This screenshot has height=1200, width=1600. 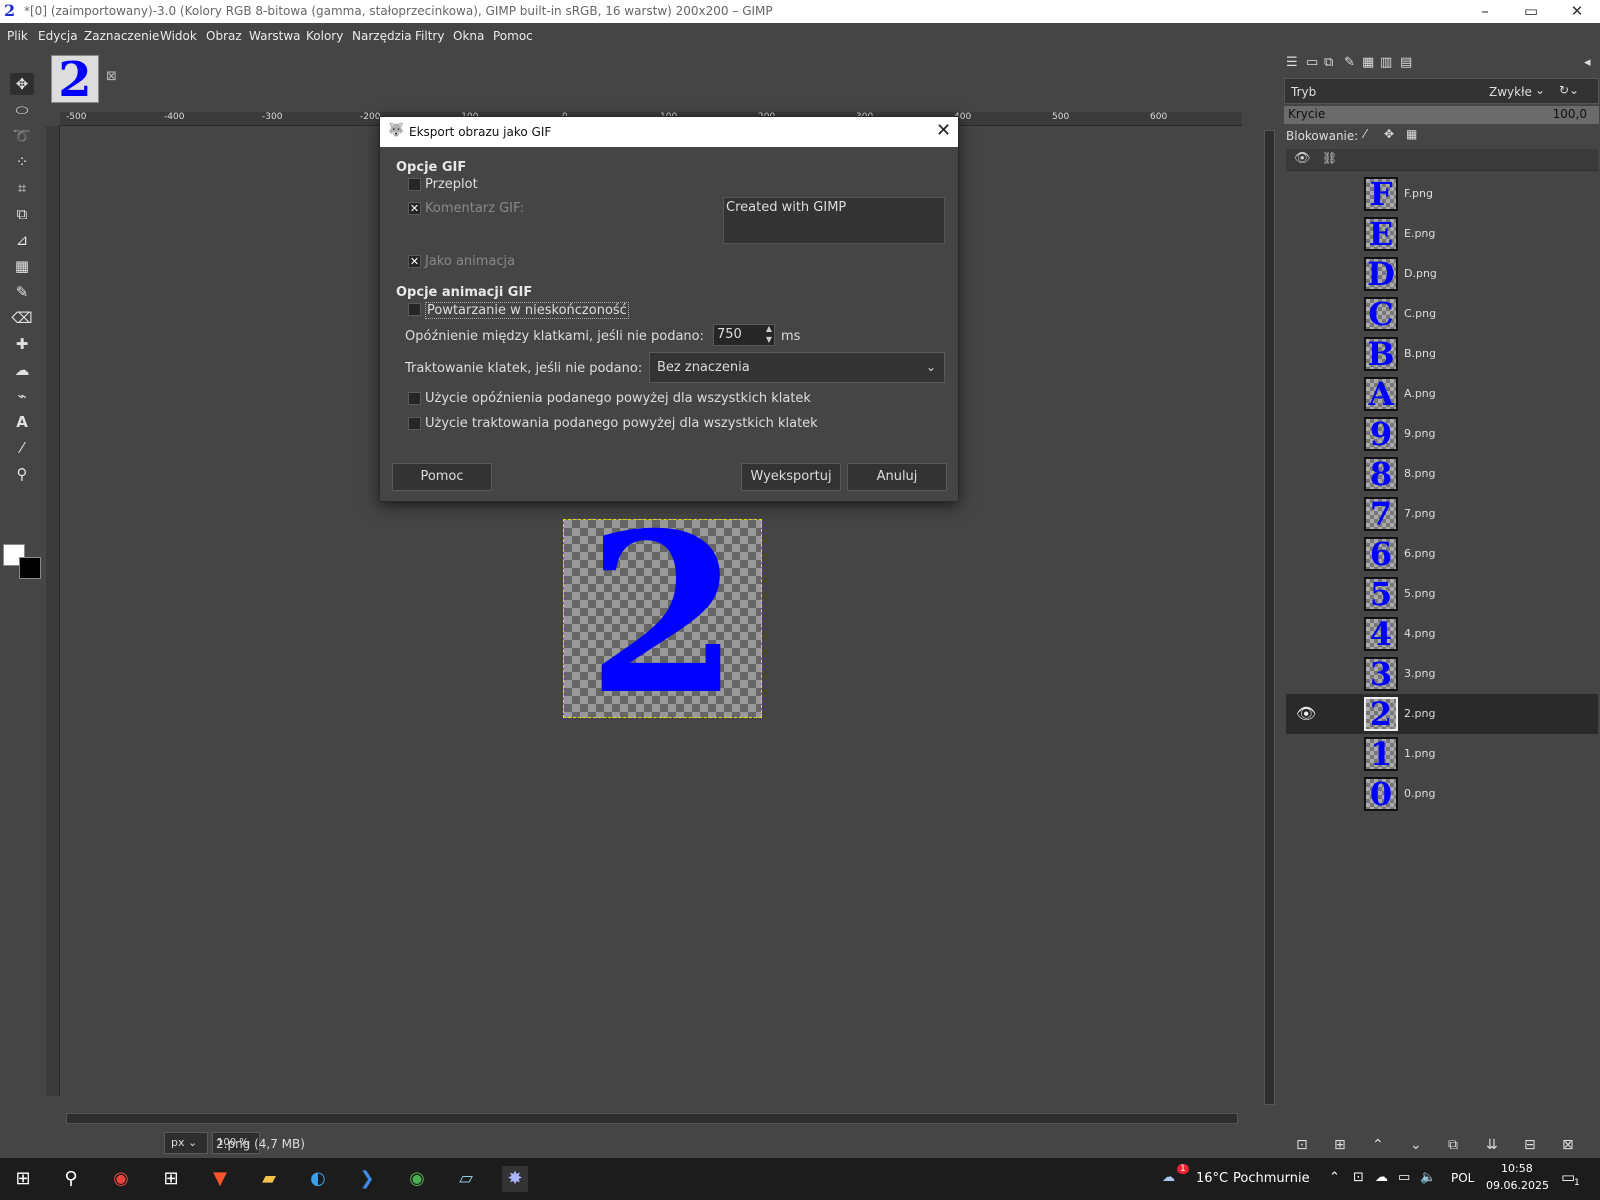 I want to click on layers-tab-icon: ☰, so click(x=1292, y=62).